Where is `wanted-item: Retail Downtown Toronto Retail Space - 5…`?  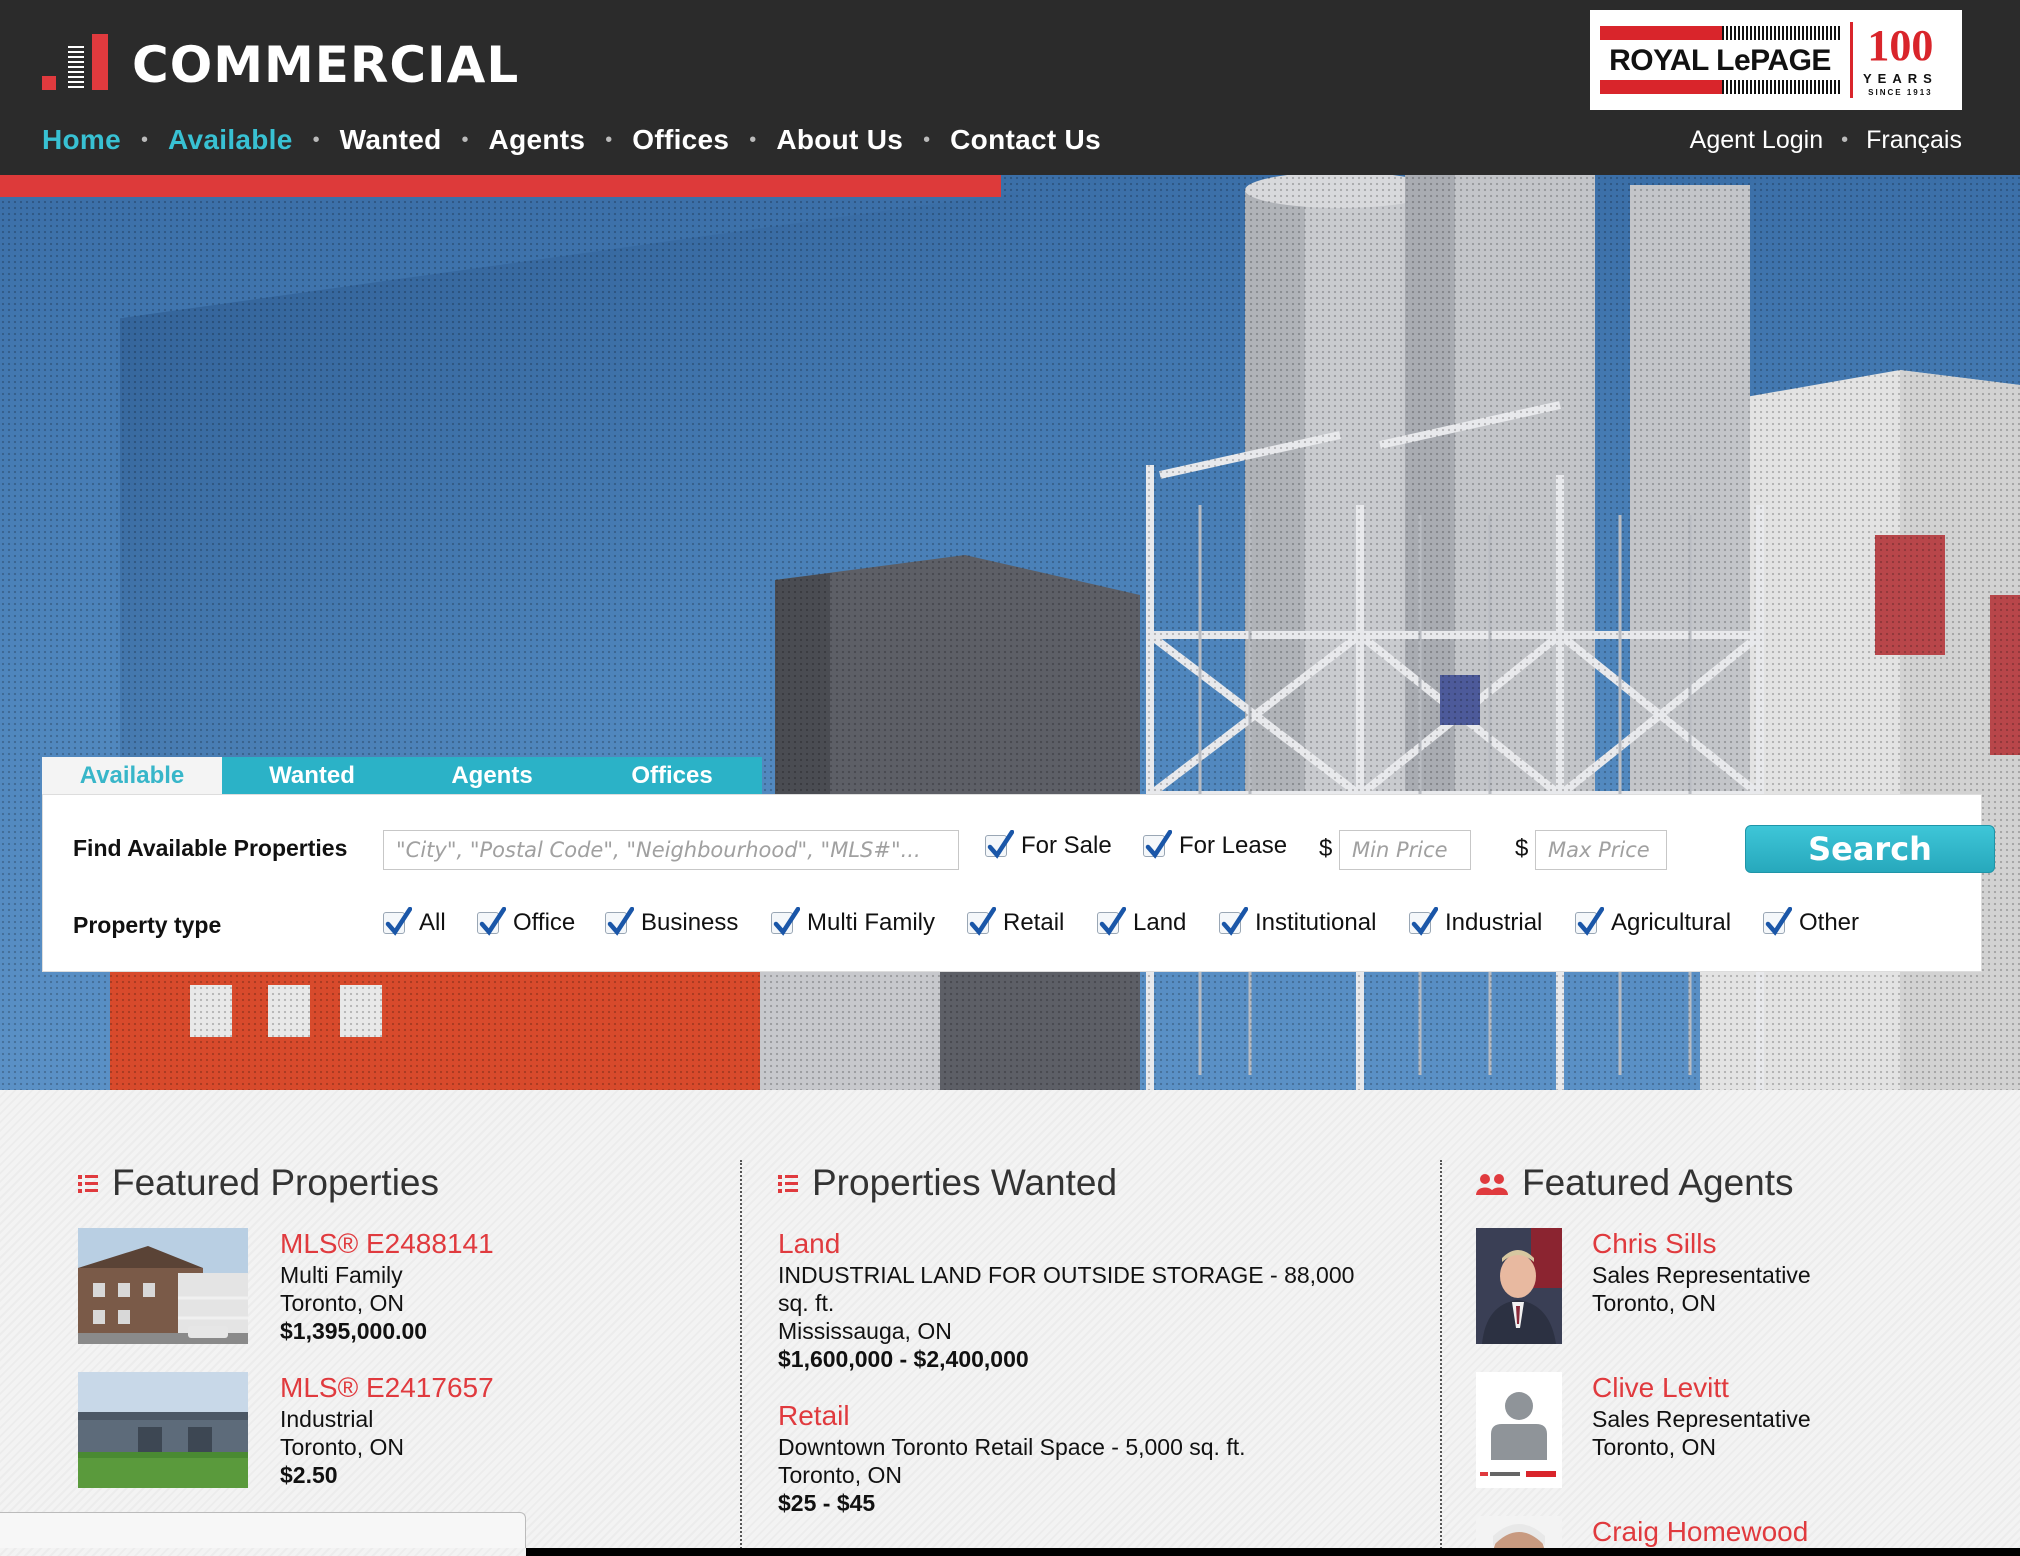
wanted-item: Retail Downtown Toronto Retail Space - 5… is located at coordinates (1098, 1465).